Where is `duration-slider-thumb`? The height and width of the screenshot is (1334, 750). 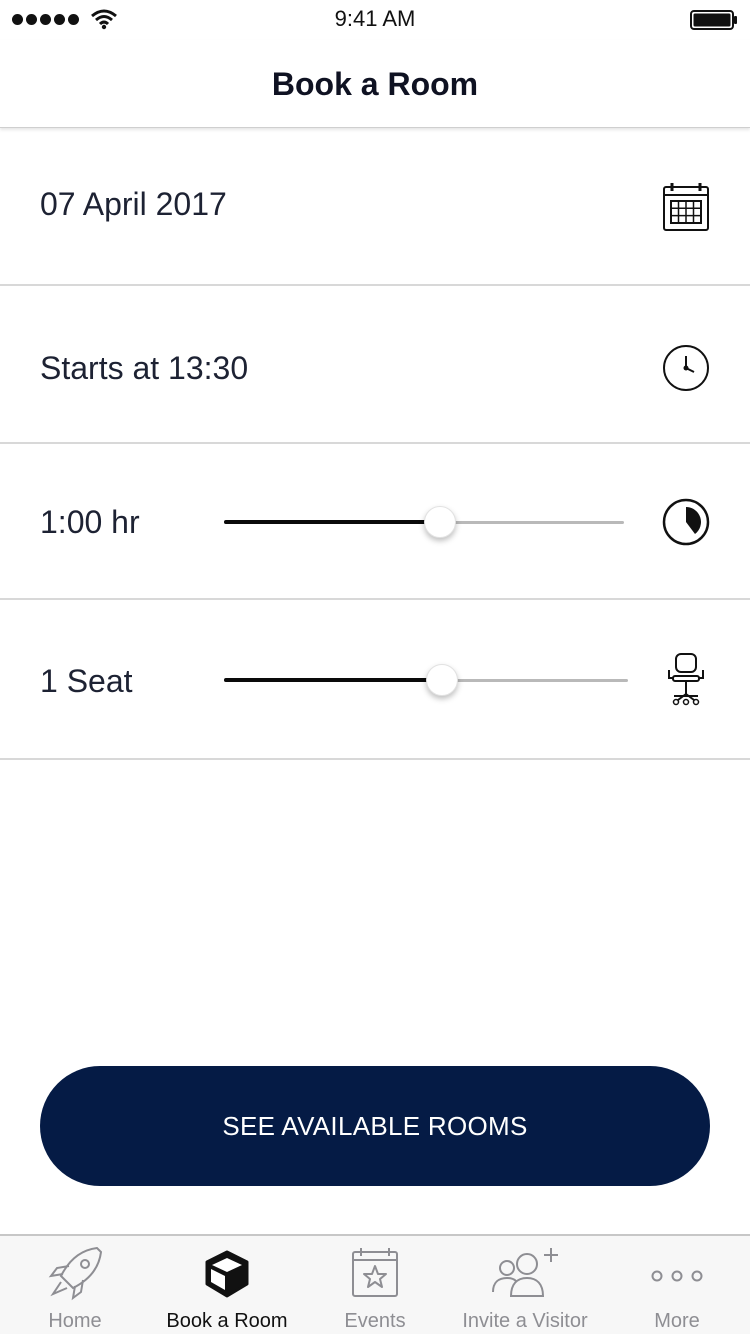 duration-slider-thumb is located at coordinates (440, 522).